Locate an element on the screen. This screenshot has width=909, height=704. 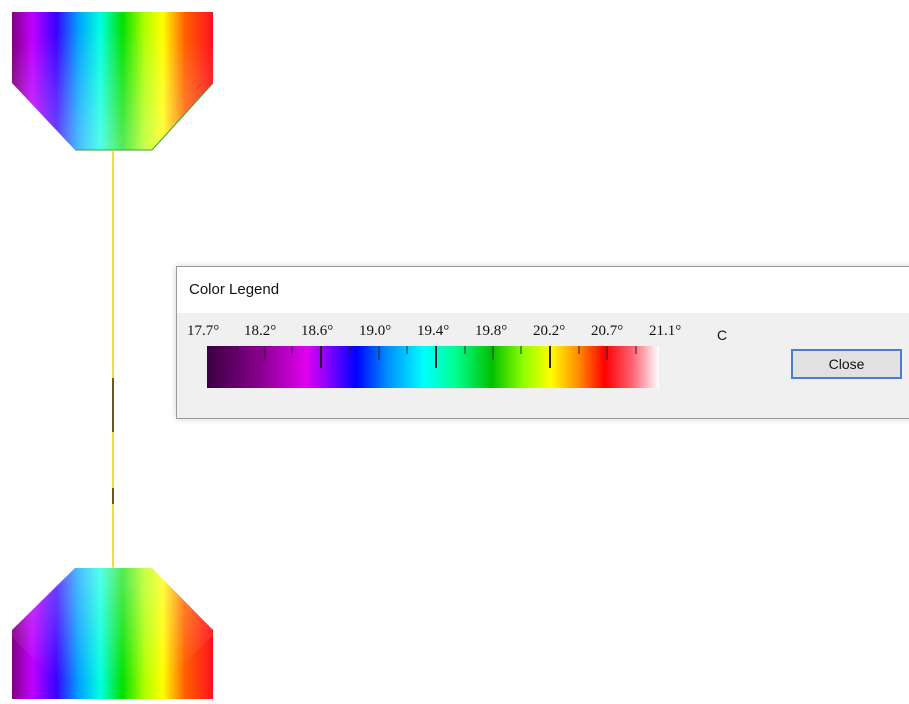
dialog-titlebar: Color Legend is located at coordinates (543, 290).